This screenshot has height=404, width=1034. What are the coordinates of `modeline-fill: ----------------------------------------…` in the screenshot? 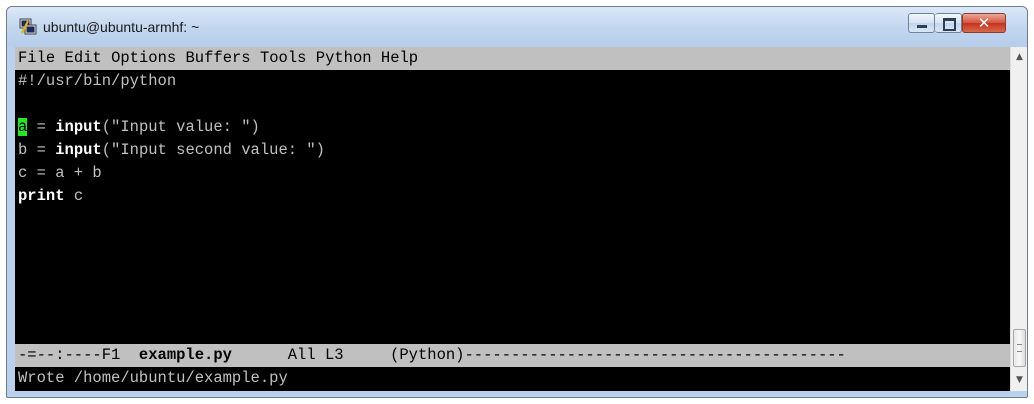 It's located at (655, 355).